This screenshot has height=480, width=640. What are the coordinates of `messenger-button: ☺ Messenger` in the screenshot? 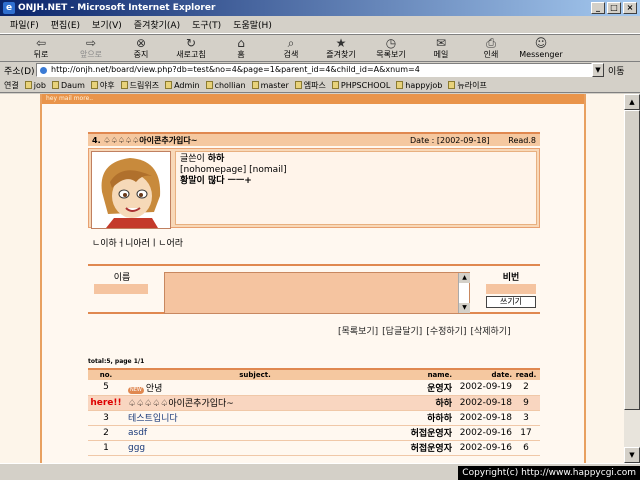 It's located at (541, 49).